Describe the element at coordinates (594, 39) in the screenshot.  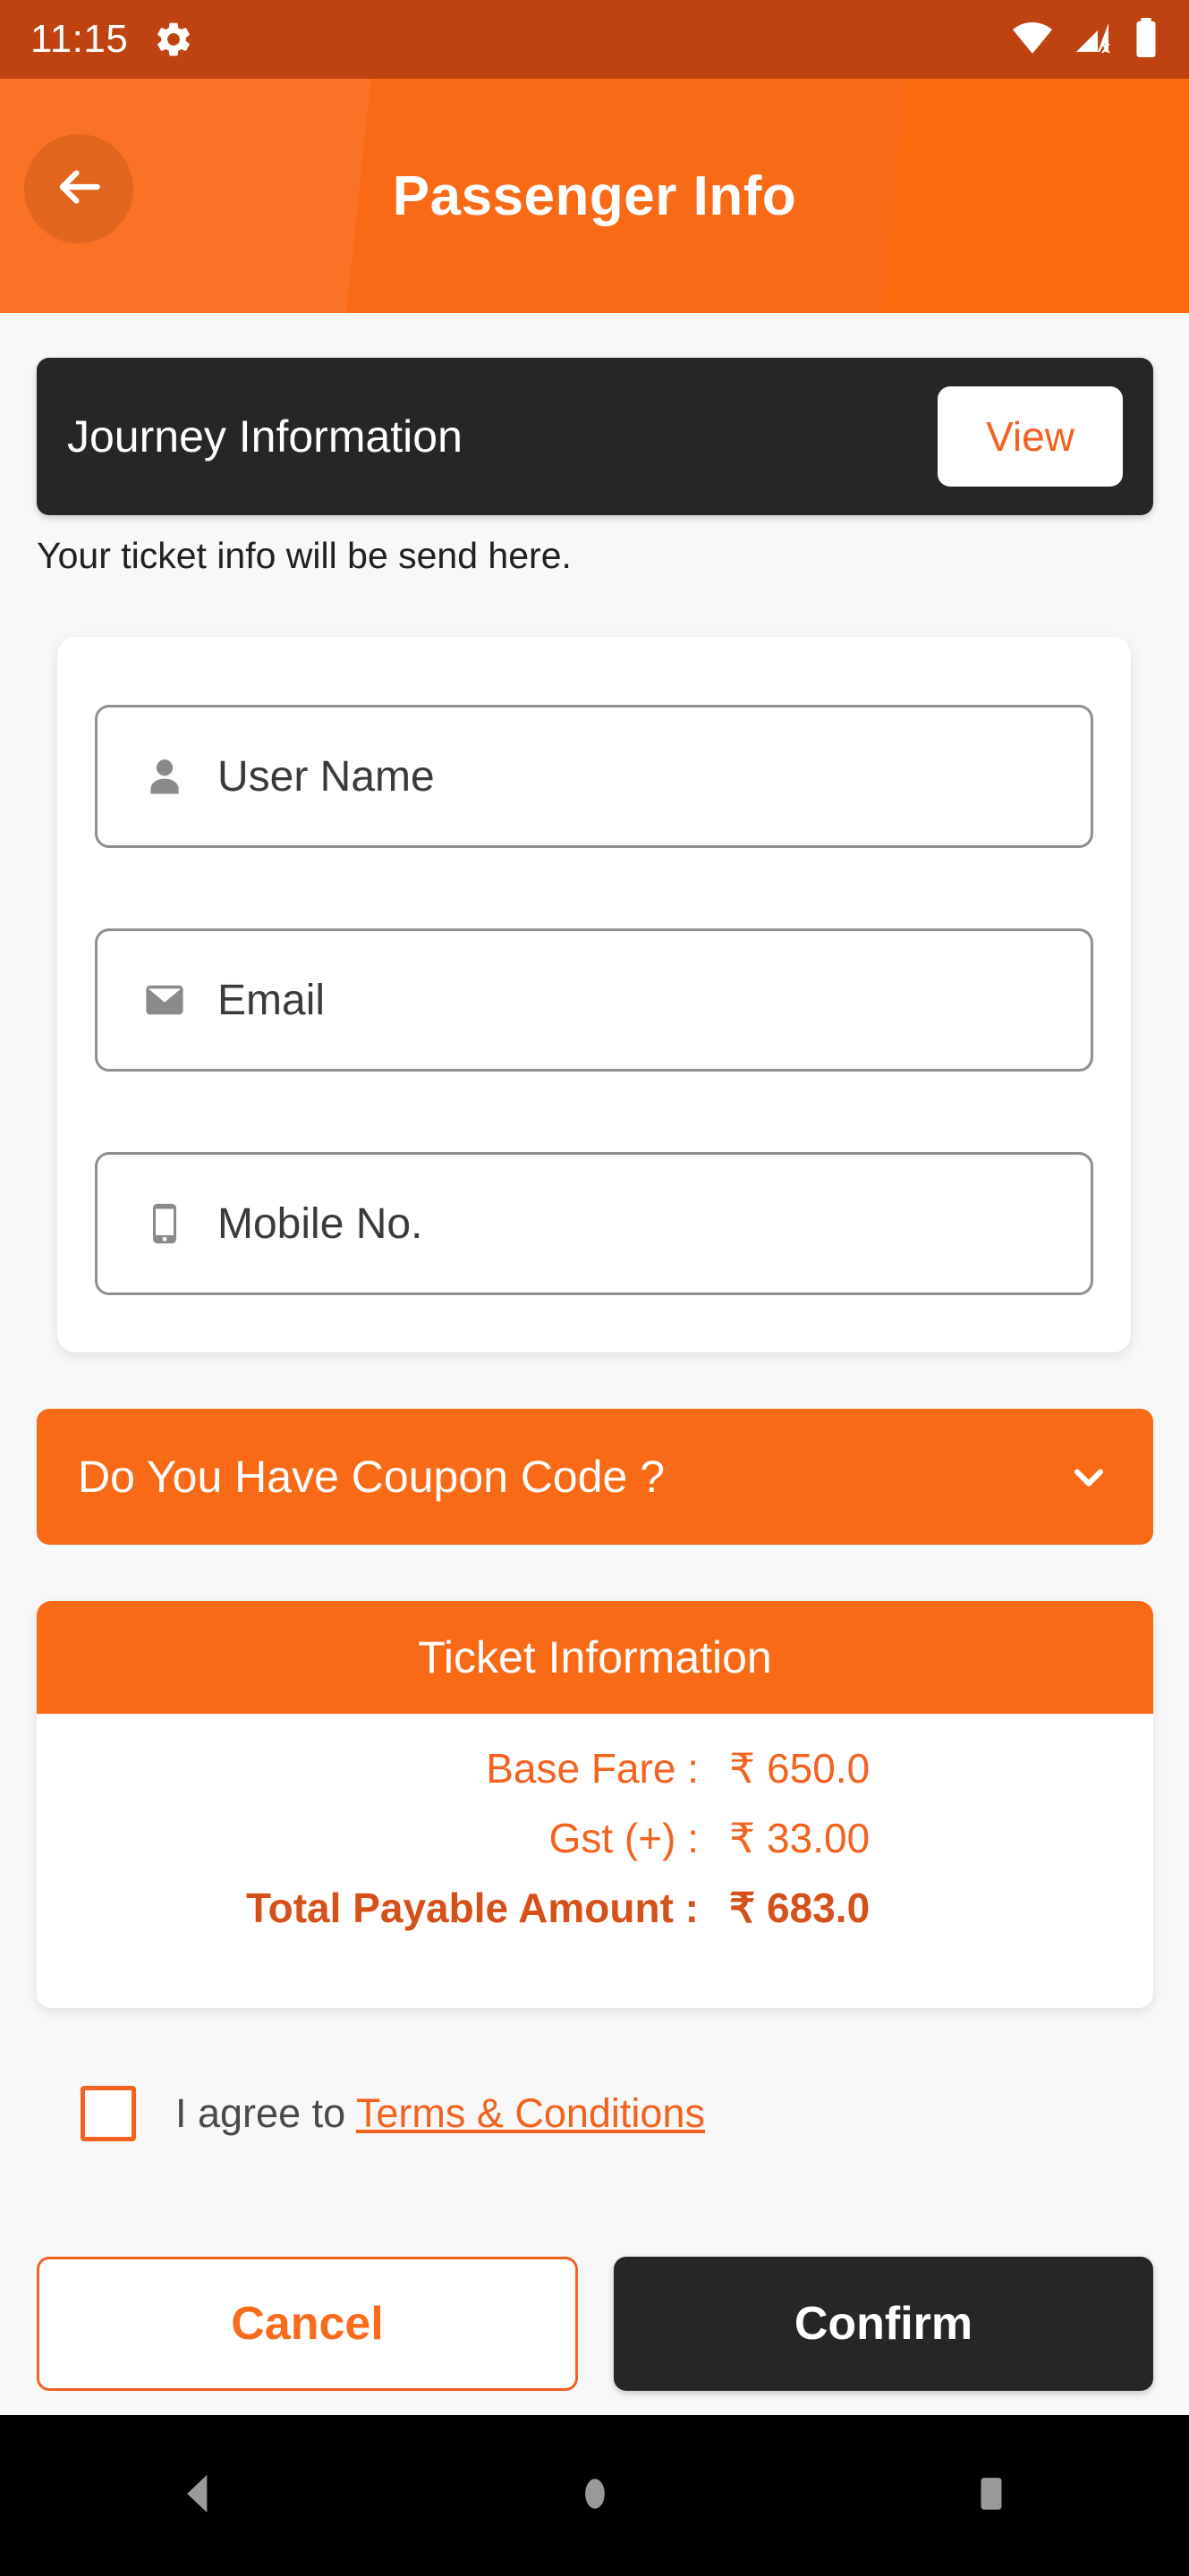
I see `status-bar: 11:15 x` at that location.